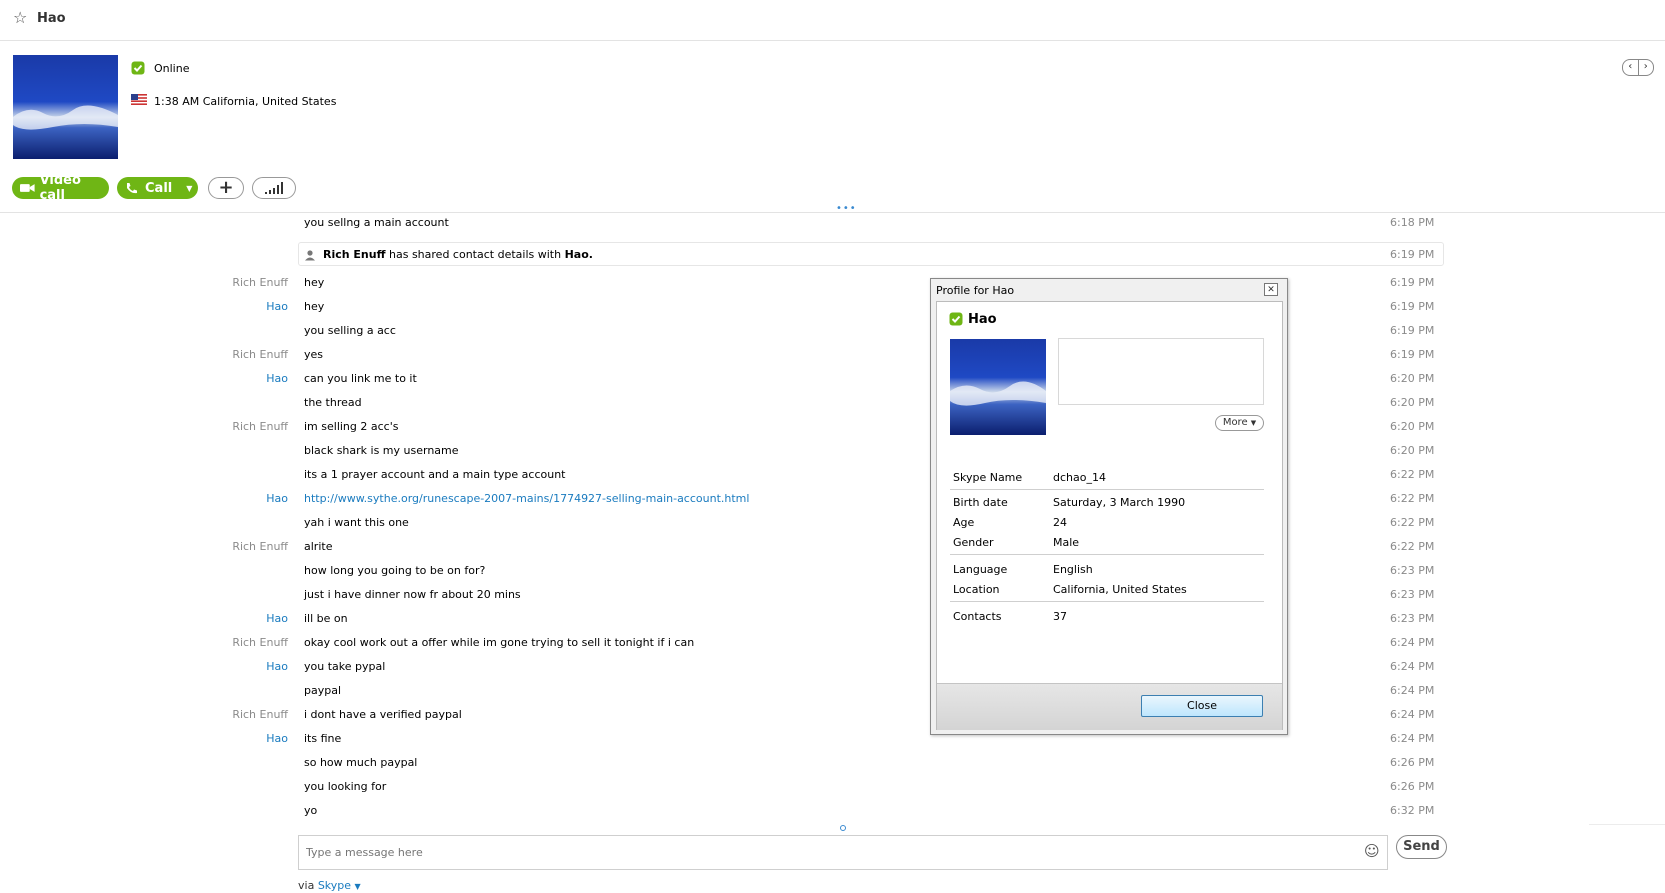 The width and height of the screenshot is (1665, 893). I want to click on via-service: via Skype ▼, so click(329, 885).